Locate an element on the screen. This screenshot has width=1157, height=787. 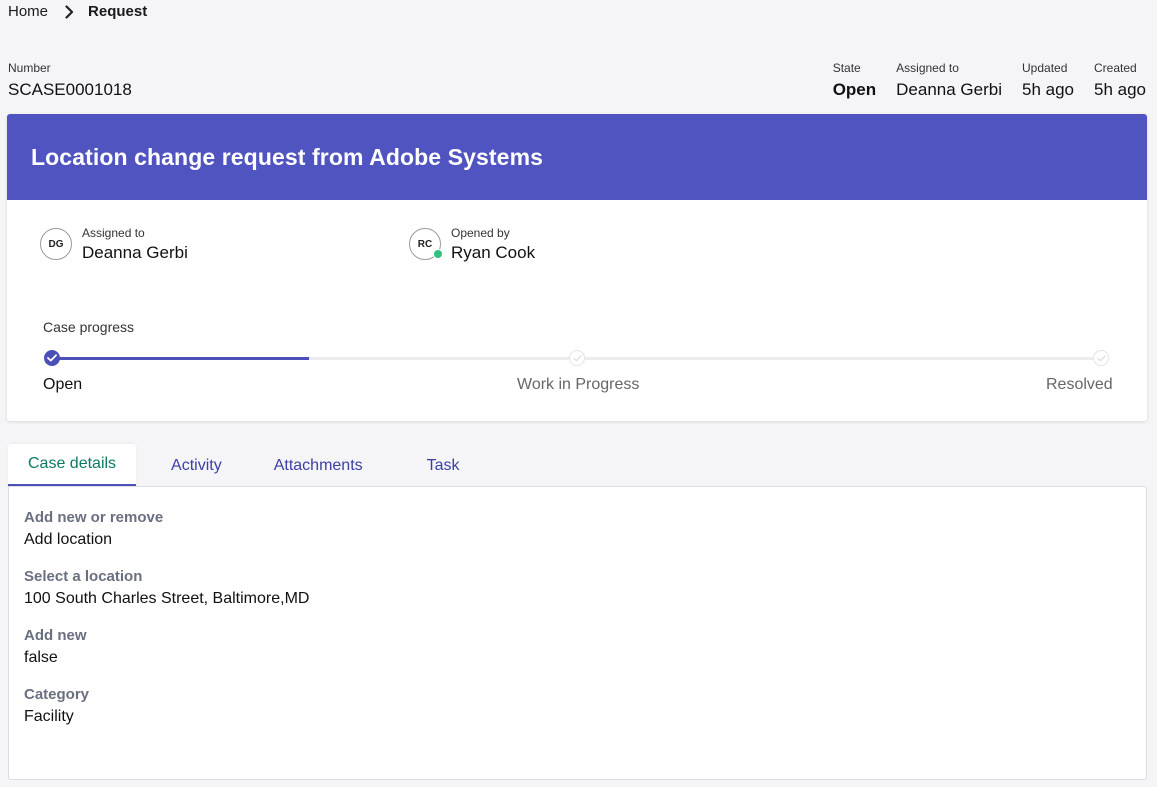
meta-state-value: Open is located at coordinates (854, 89).